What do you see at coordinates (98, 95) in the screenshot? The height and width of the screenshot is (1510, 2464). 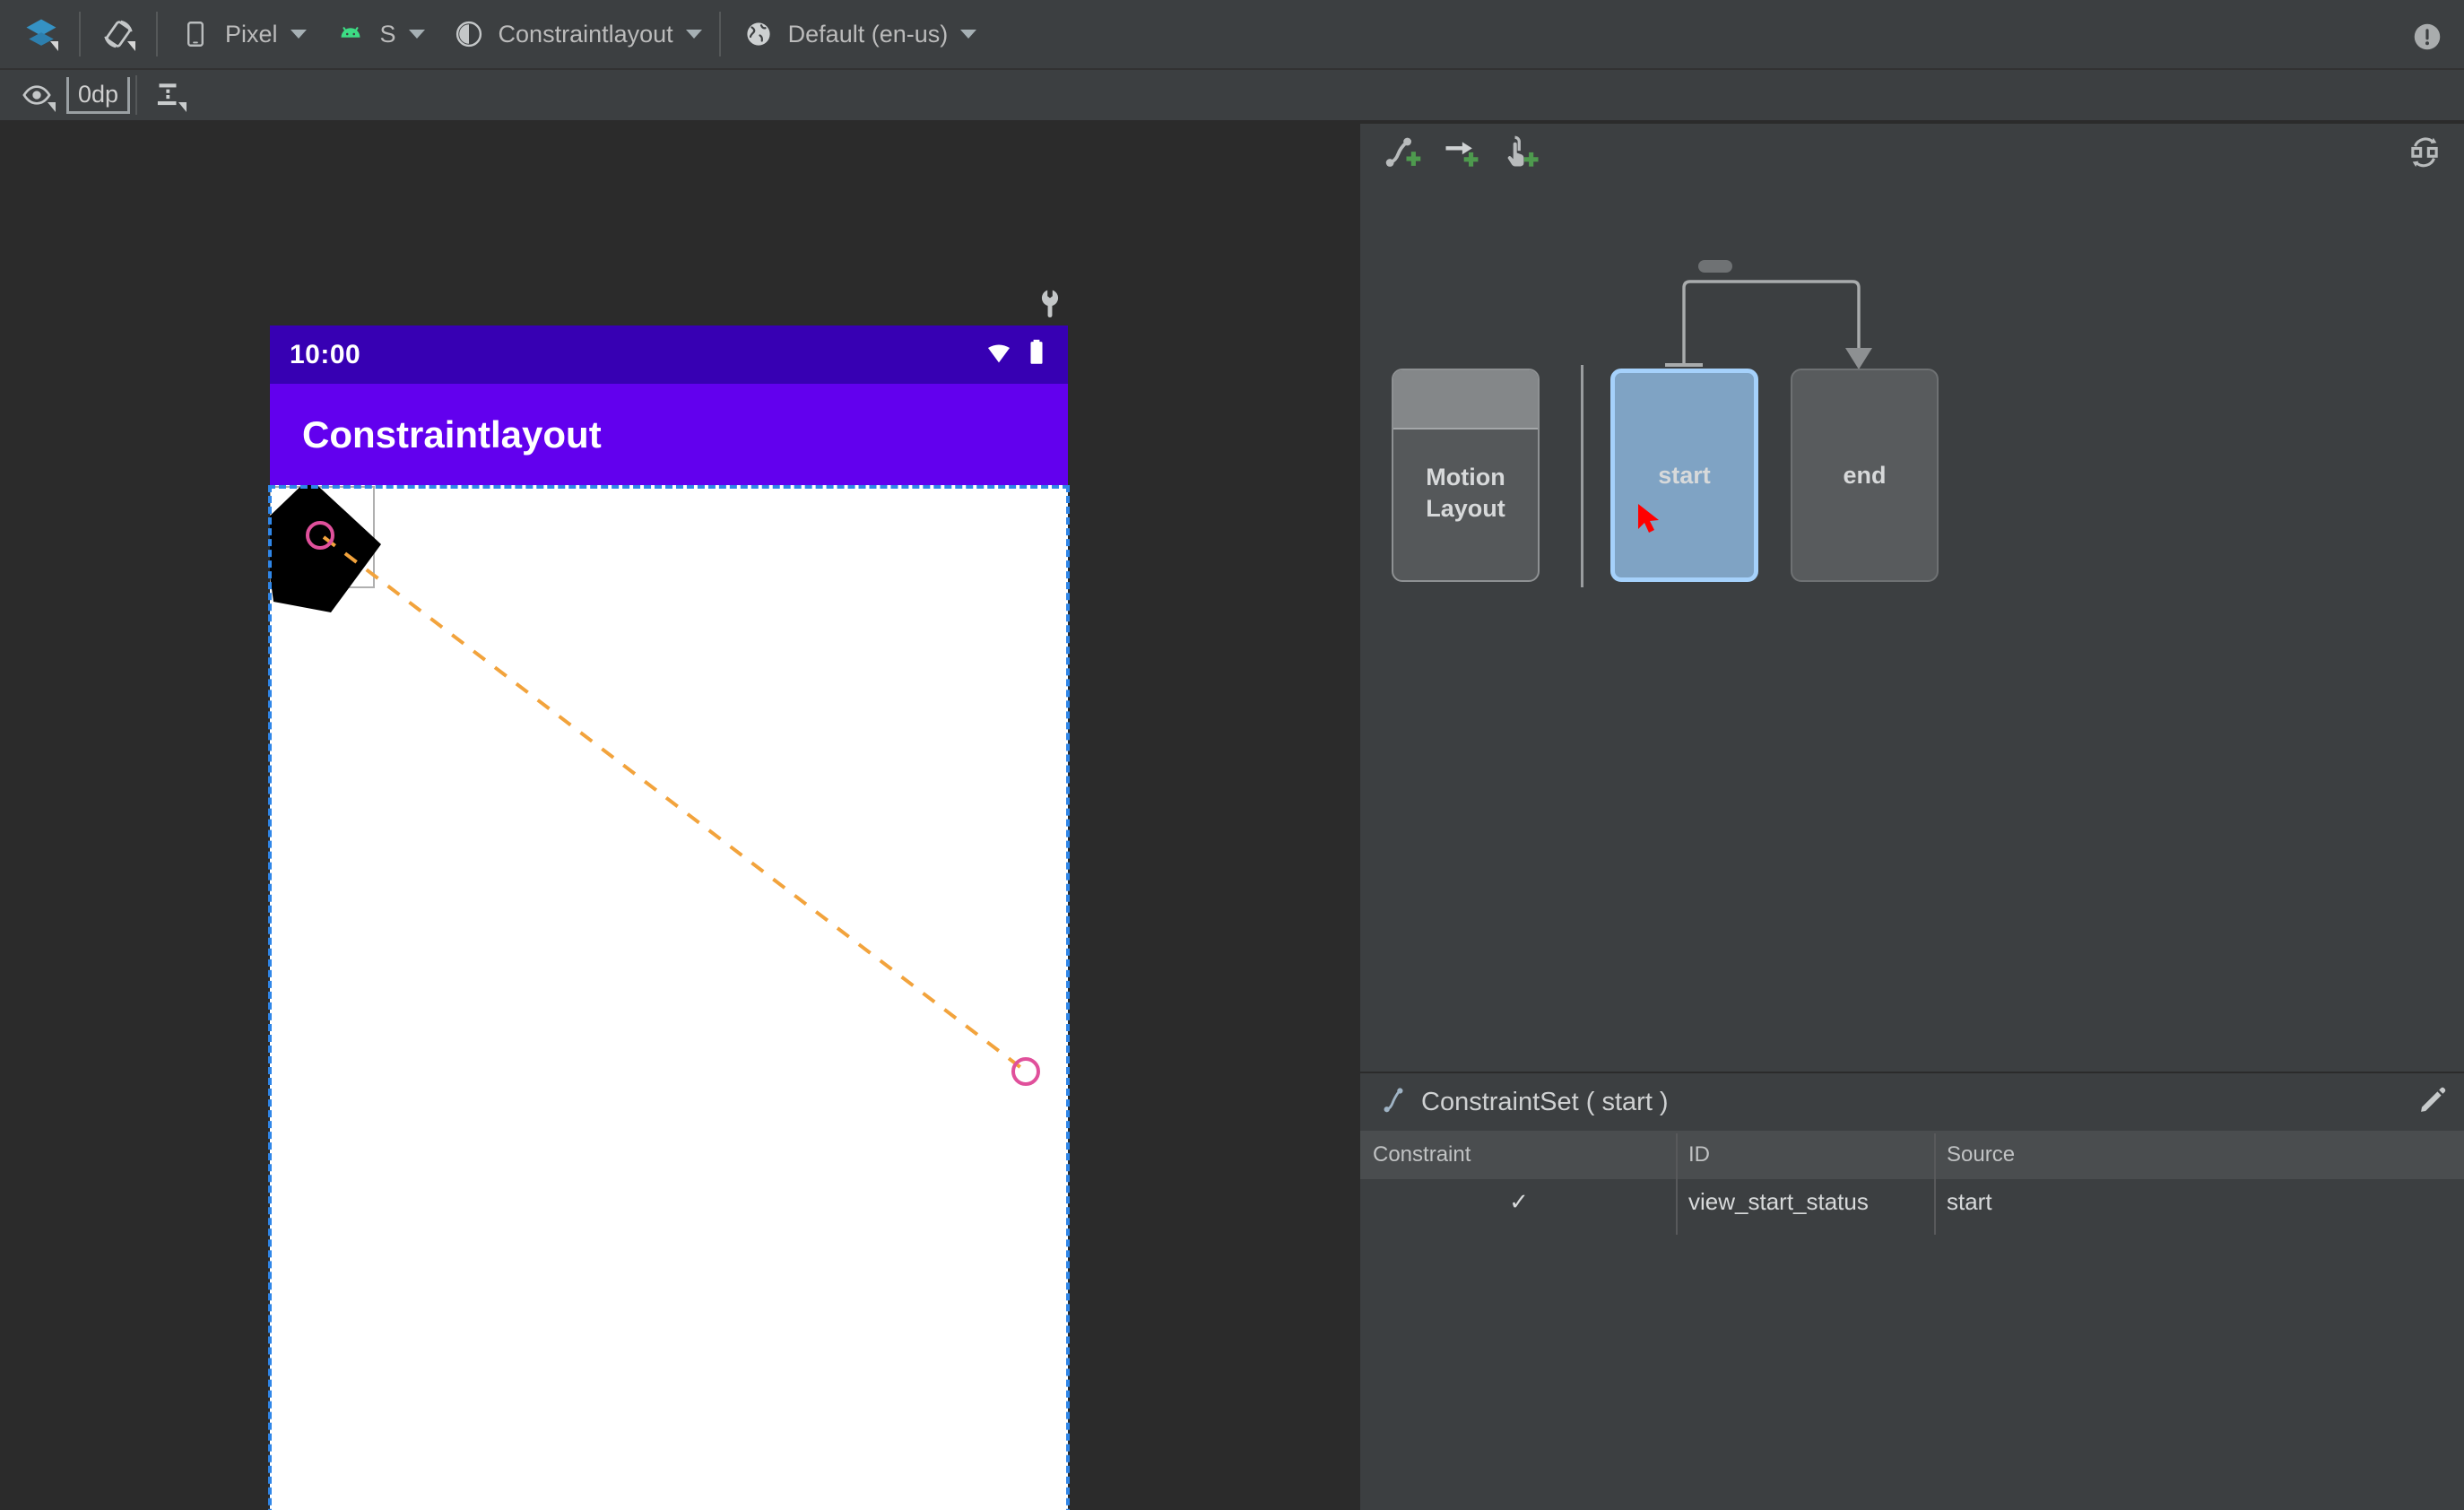 I see `default-margin-value: 0dp` at bounding box center [98, 95].